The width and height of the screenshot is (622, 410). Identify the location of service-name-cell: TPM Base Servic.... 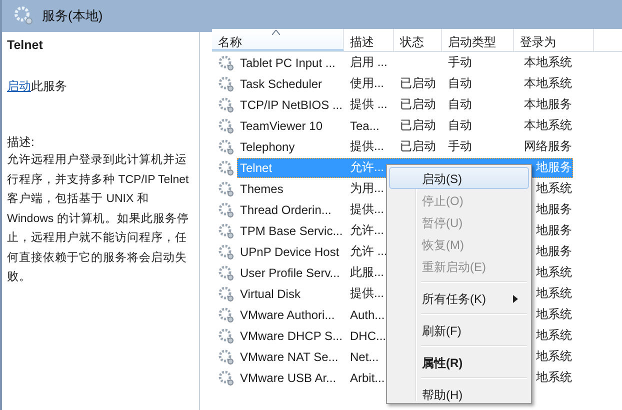
(293, 231).